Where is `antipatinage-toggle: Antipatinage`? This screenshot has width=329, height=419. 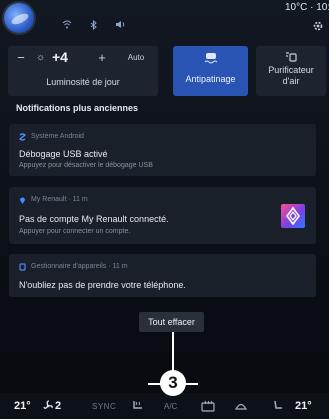 antipatinage-toggle: Antipatinage is located at coordinates (210, 71).